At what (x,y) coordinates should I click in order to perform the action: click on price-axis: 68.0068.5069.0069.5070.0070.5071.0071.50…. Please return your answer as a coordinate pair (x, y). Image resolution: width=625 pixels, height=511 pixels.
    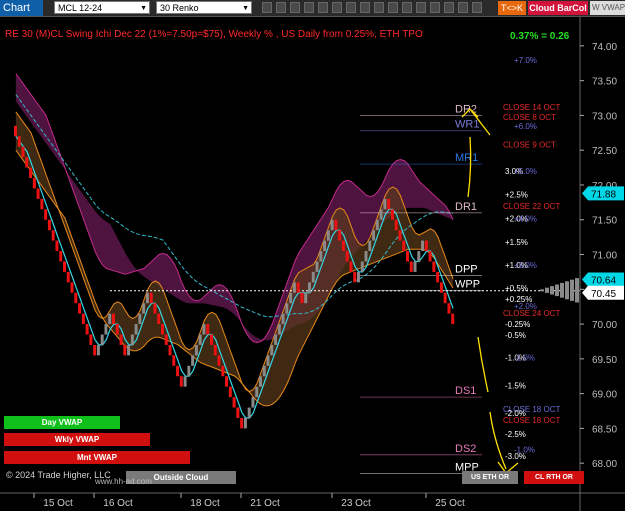
    Looking at the image, I should click on (601, 264).